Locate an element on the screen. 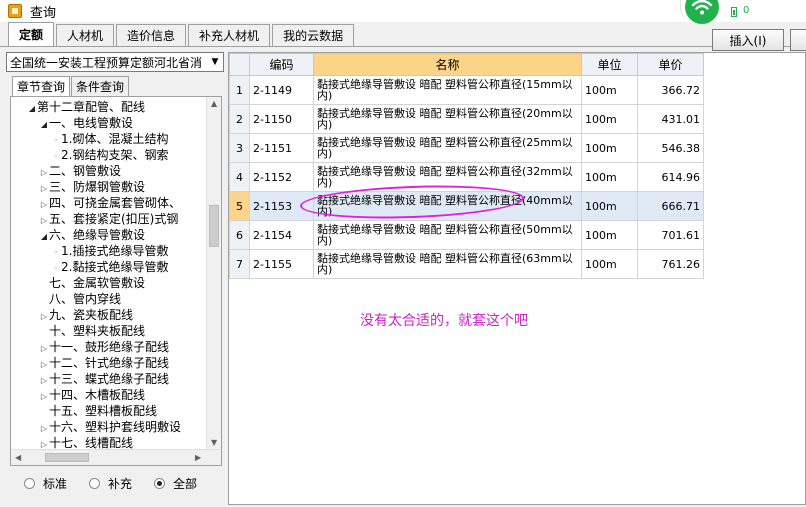 The width and height of the screenshot is (806, 507). tree-item: ▷ 九、瓷夹板配线 is located at coordinates (108, 315).